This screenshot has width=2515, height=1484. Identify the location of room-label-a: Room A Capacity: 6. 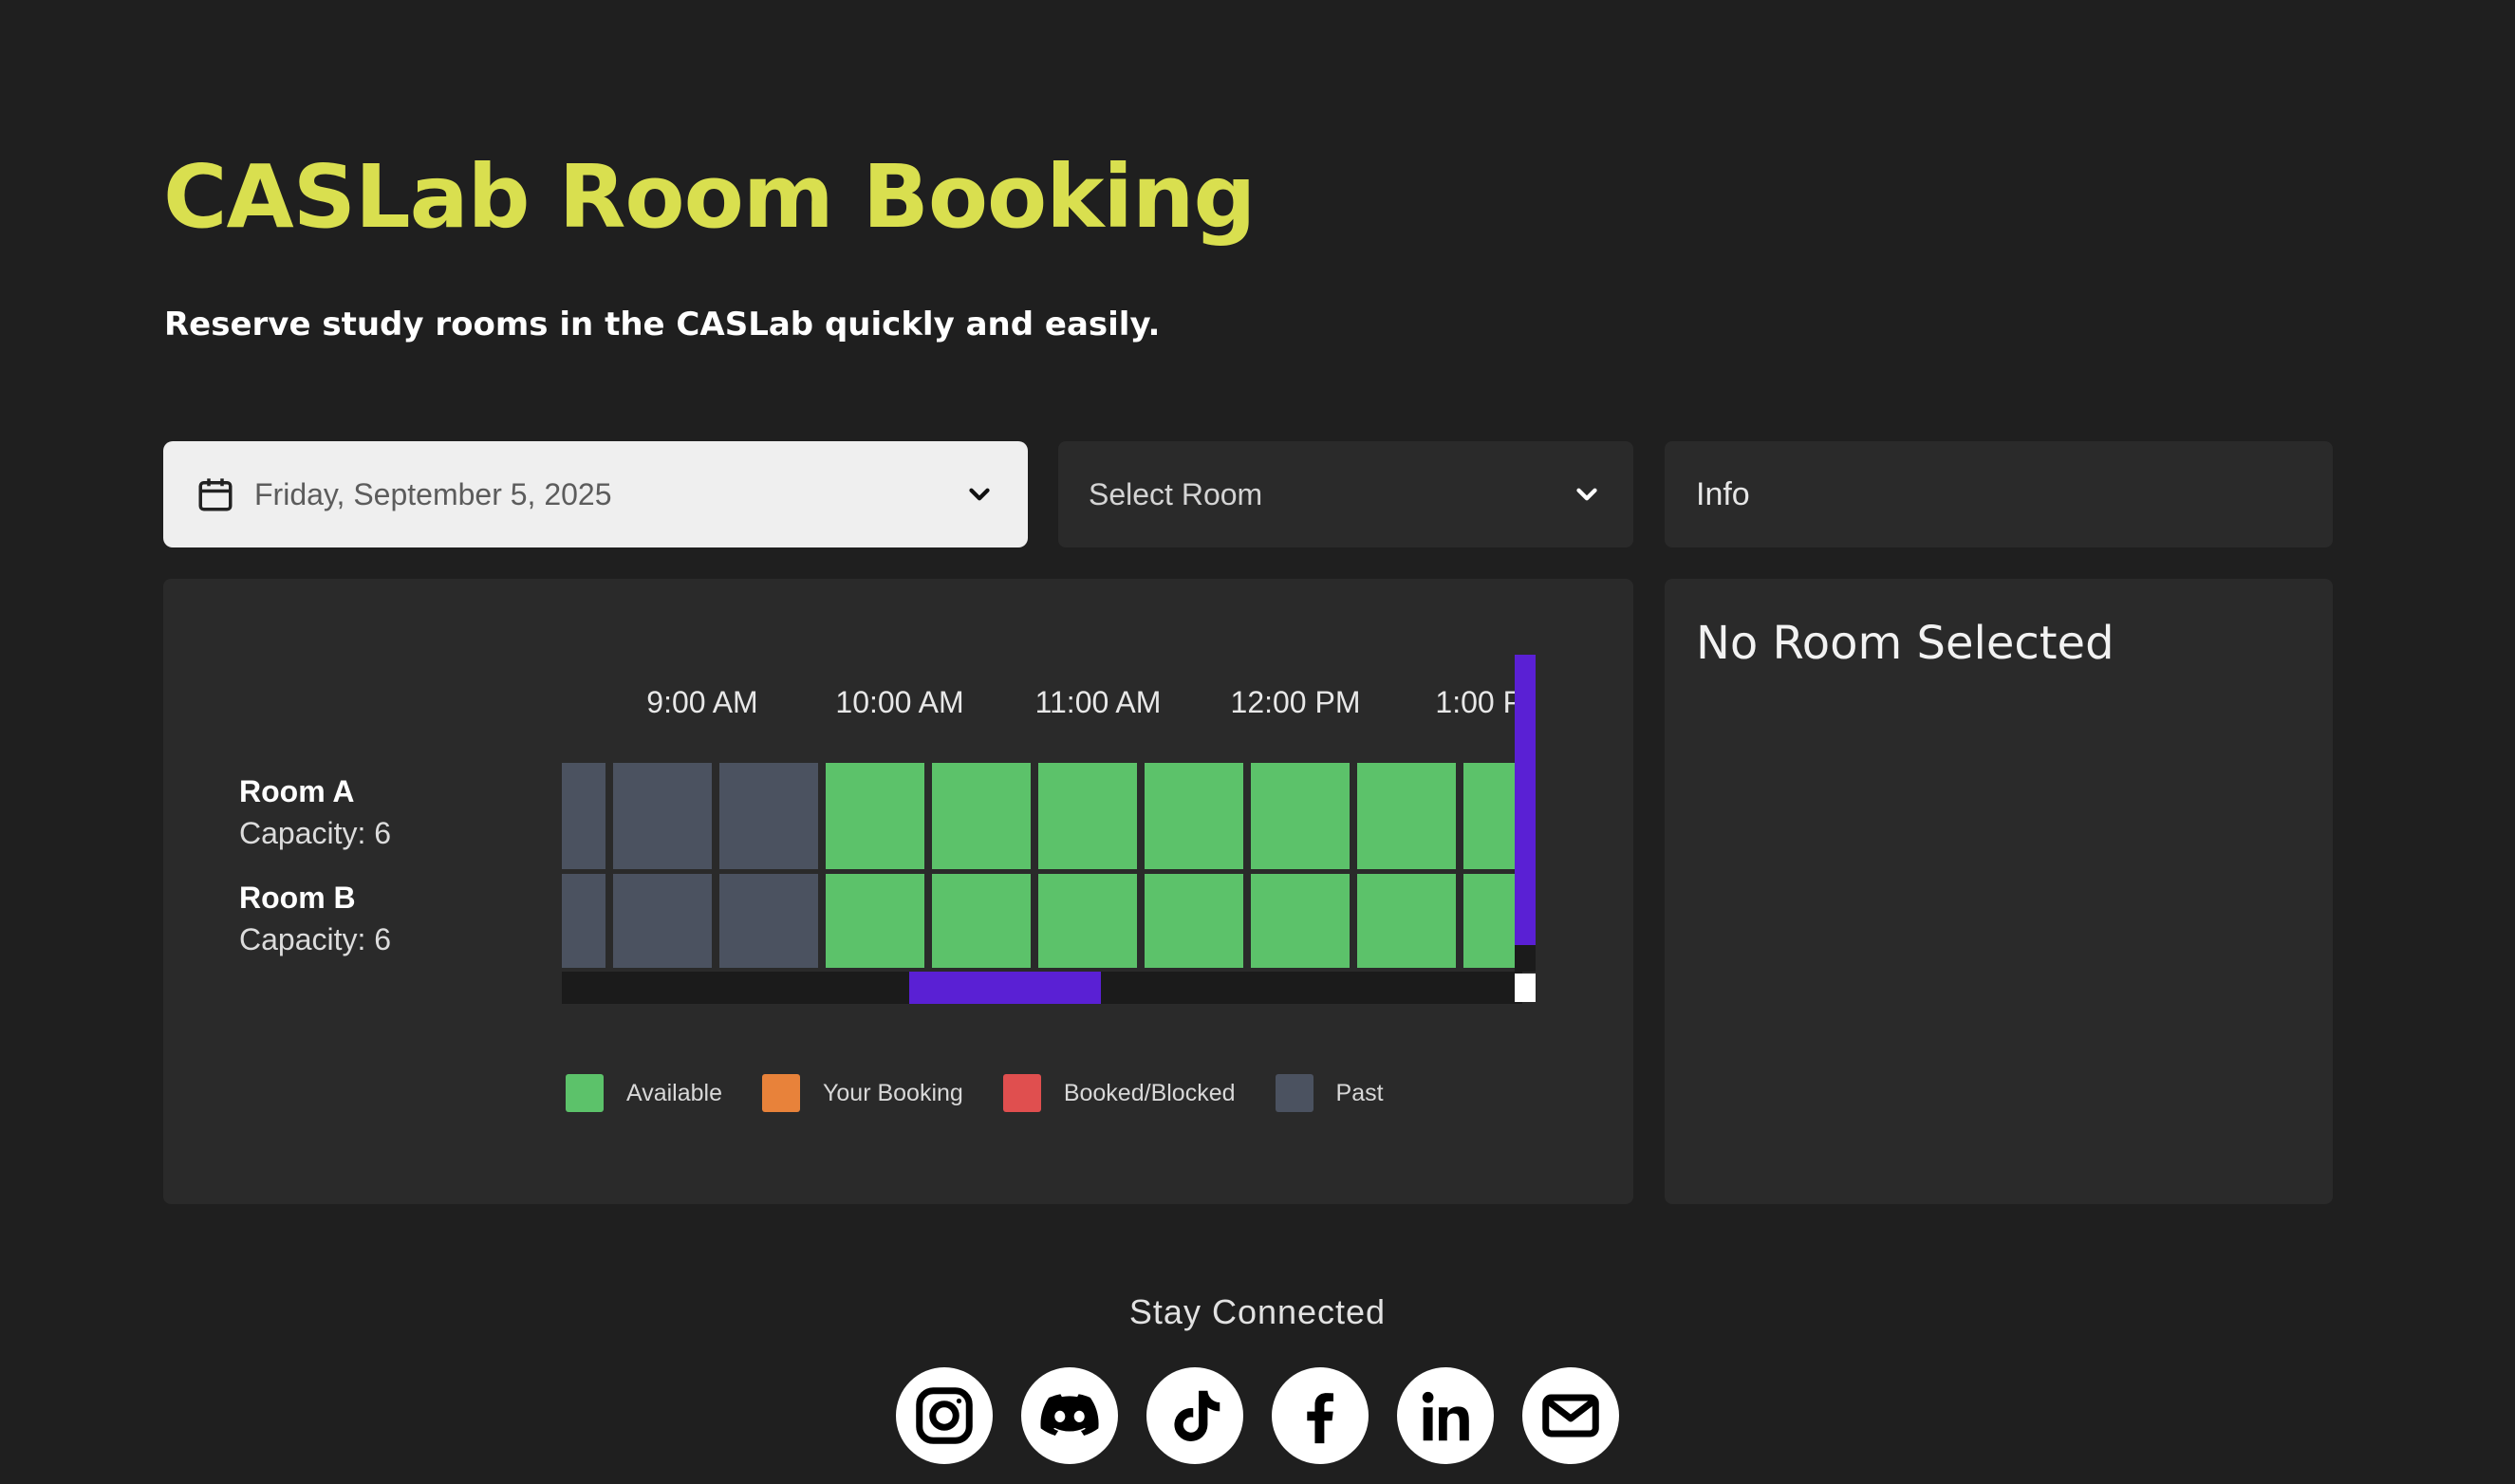
(315, 812).